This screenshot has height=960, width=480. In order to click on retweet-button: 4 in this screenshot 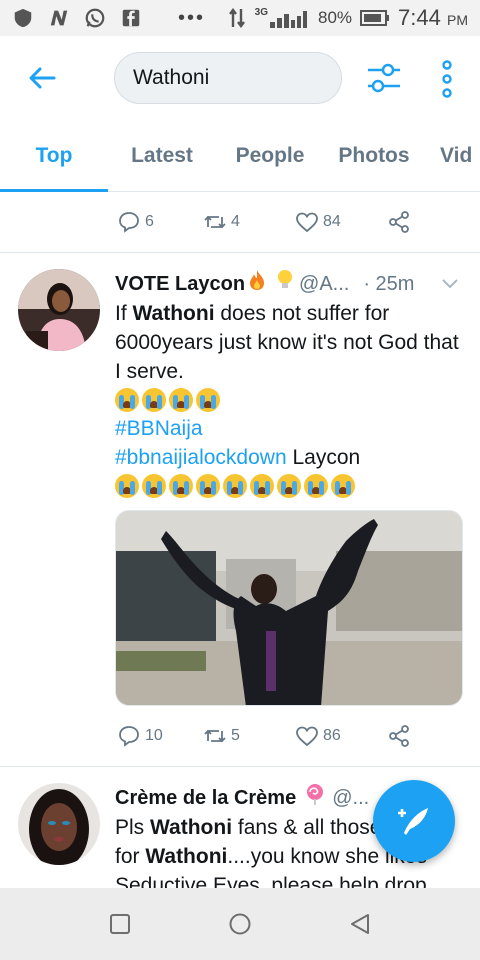, I will do `click(249, 222)`.